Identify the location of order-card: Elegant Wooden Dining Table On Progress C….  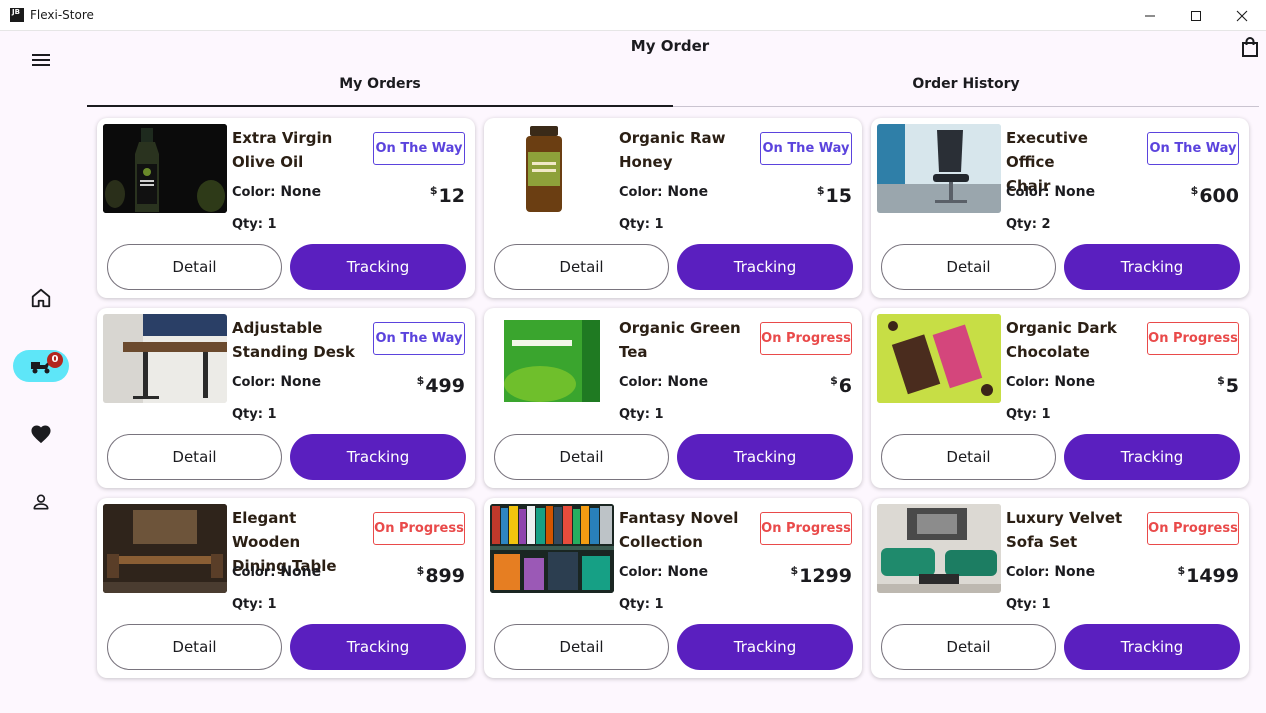
(286, 588).